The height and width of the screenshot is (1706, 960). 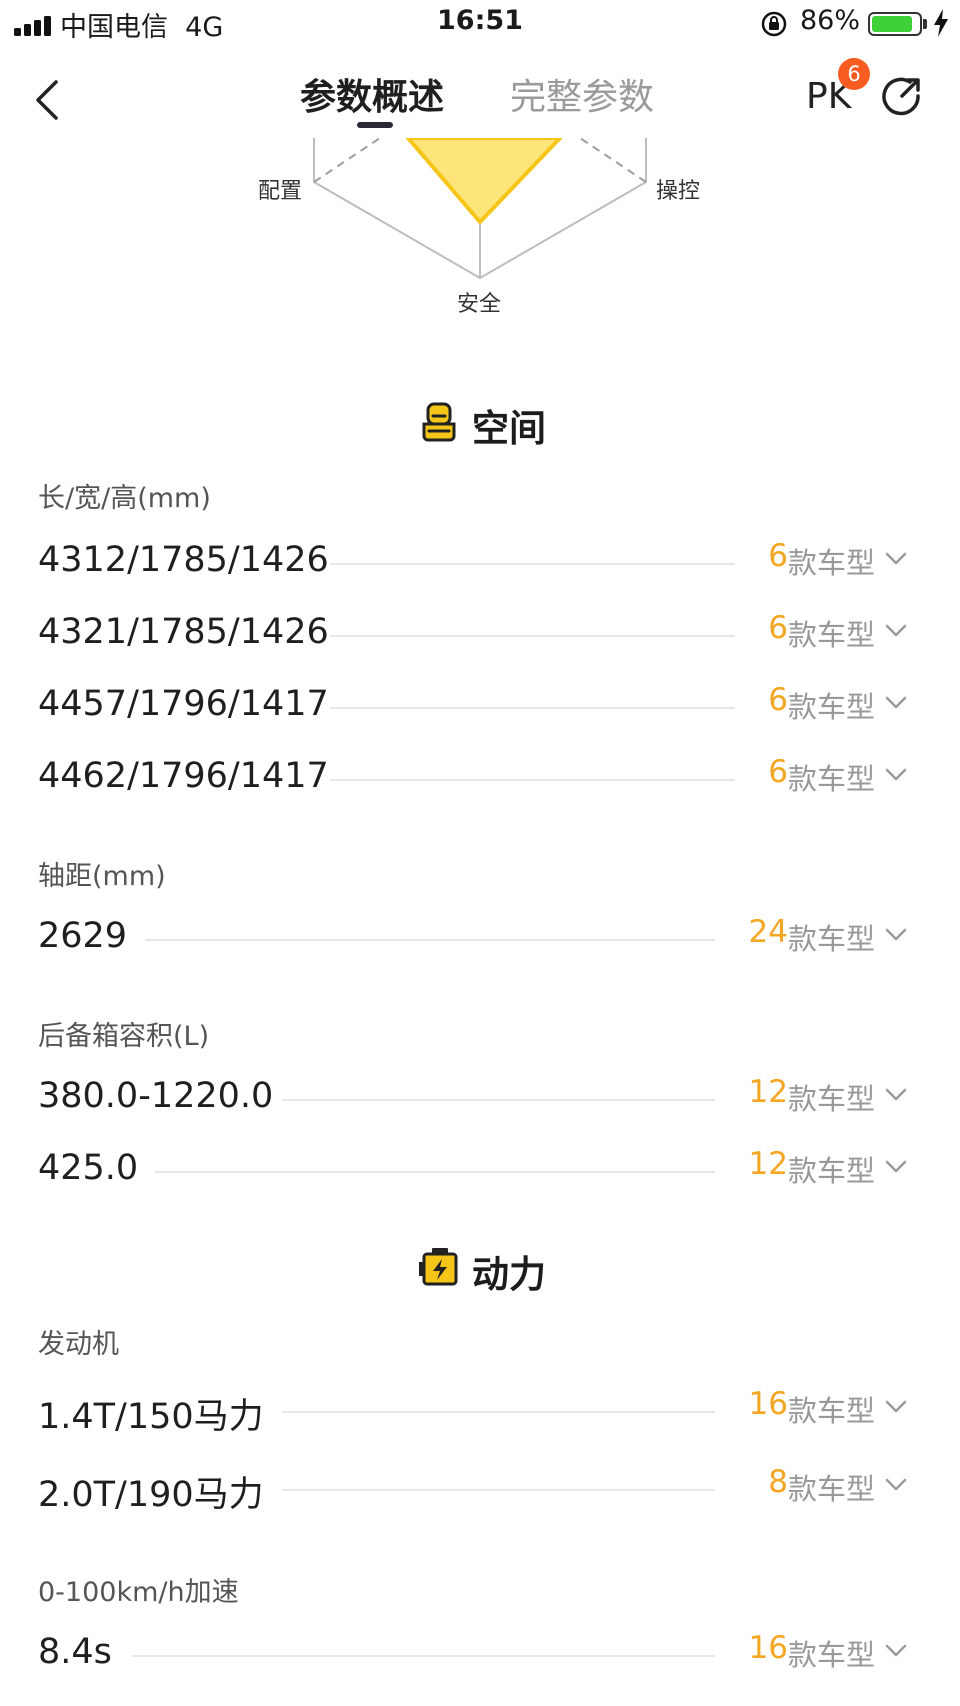 What do you see at coordinates (854, 74) in the screenshot?
I see `pk-count-badge: 6` at bounding box center [854, 74].